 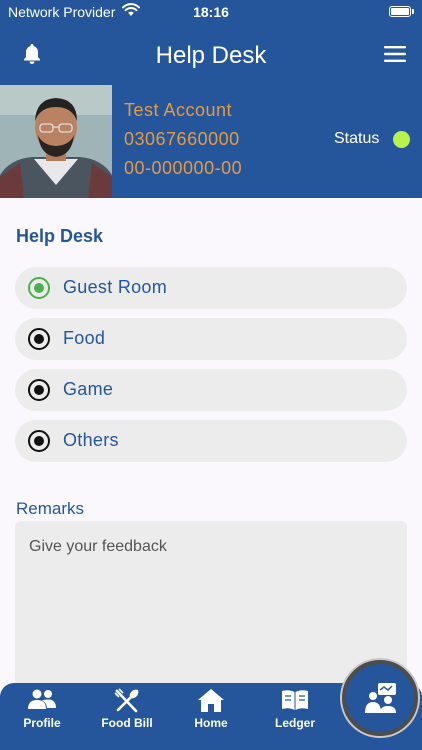 I want to click on status-bar: Network Provider 18:16, so click(x=211, y=13).